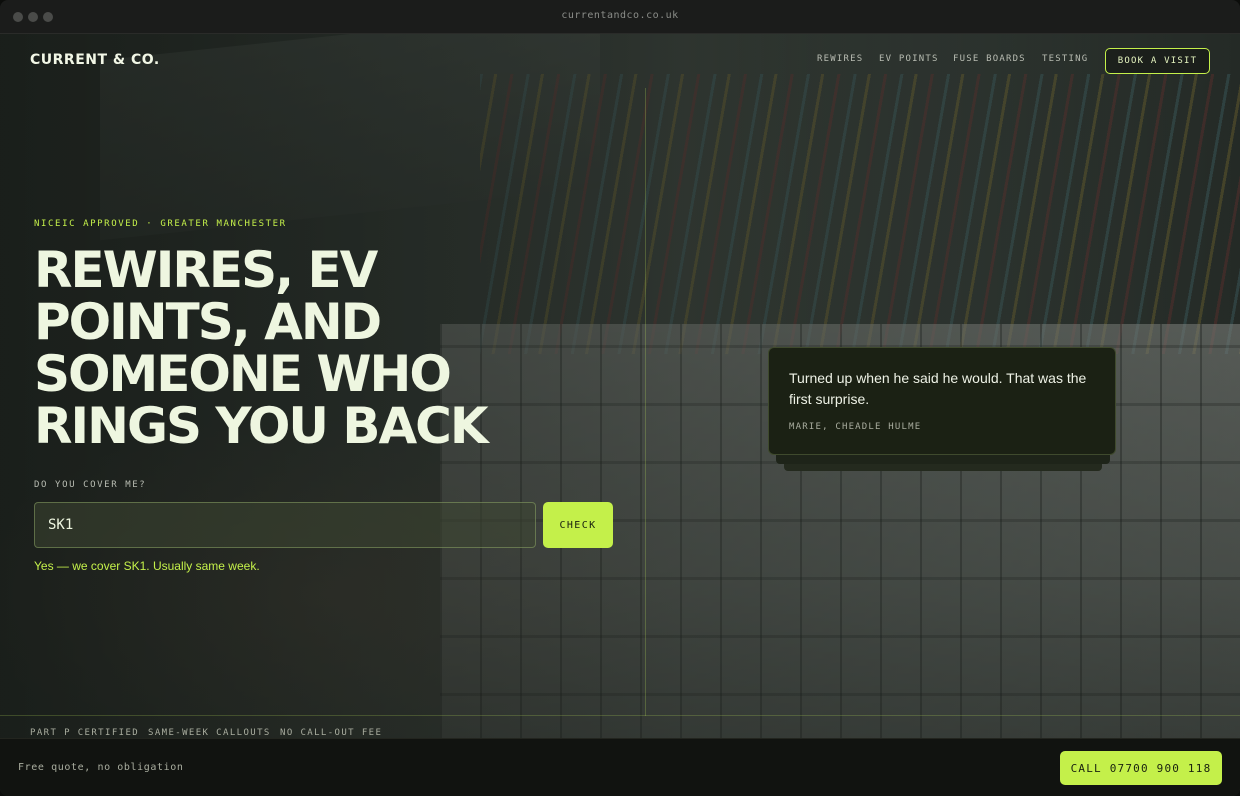  I want to click on free-quote-text: Free quote, no obligation, so click(101, 767).